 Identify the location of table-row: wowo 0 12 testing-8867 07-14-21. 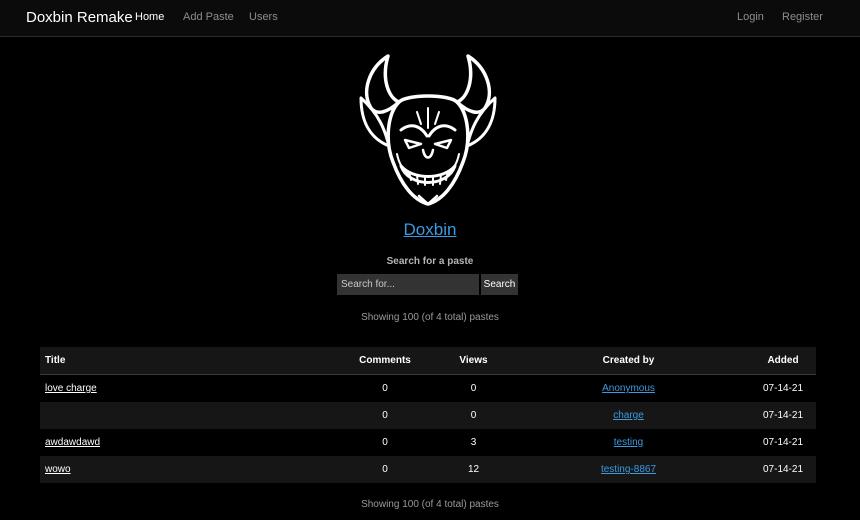
(428, 469).